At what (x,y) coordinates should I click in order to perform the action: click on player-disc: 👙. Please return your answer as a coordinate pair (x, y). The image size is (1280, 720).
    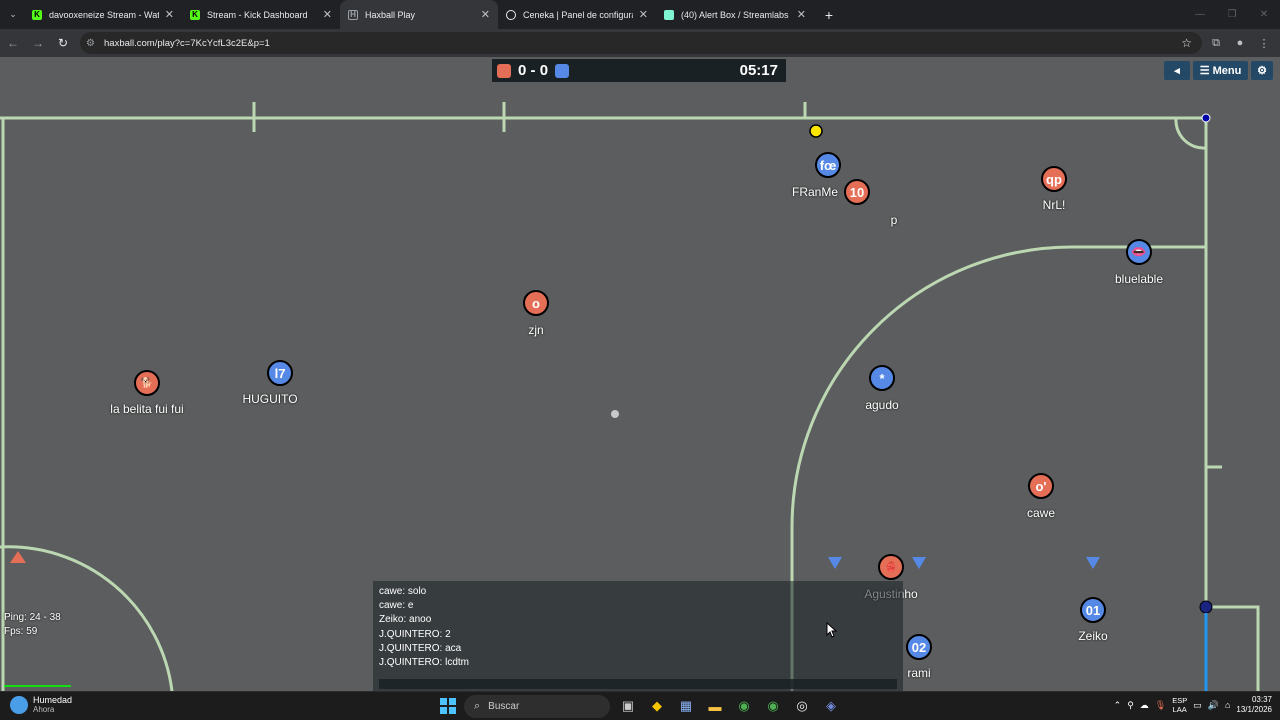
    Looking at the image, I should click on (891, 567).